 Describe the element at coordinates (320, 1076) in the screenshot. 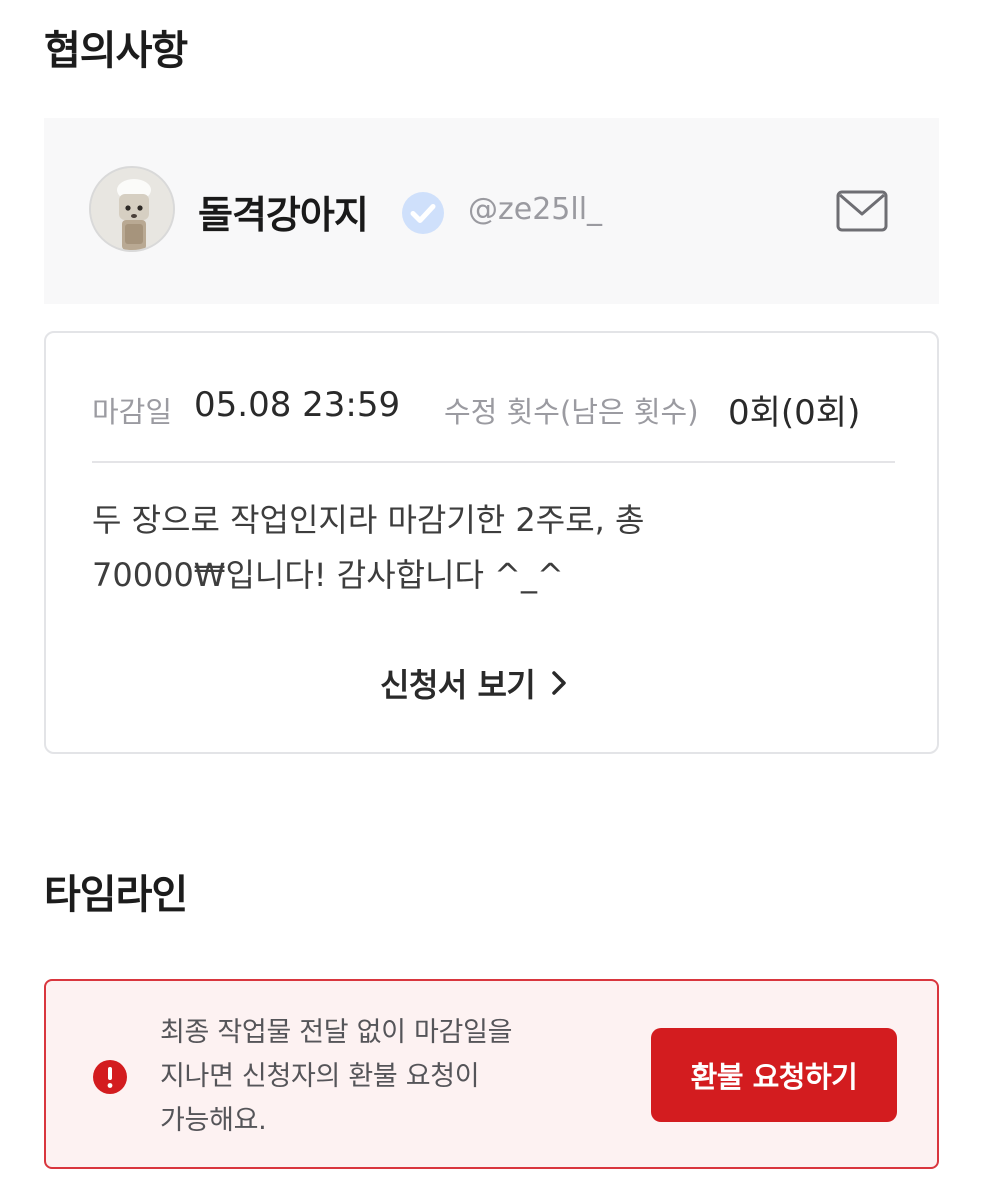

I see `alert-line: 지나면 신청자의 환불 요청이` at that location.